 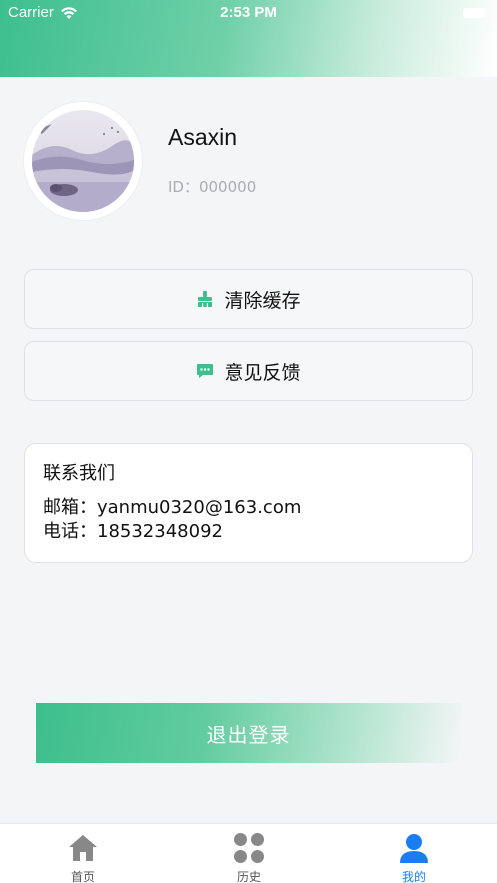 What do you see at coordinates (413, 876) in the screenshot?
I see `tab-mine-label: 我的` at bounding box center [413, 876].